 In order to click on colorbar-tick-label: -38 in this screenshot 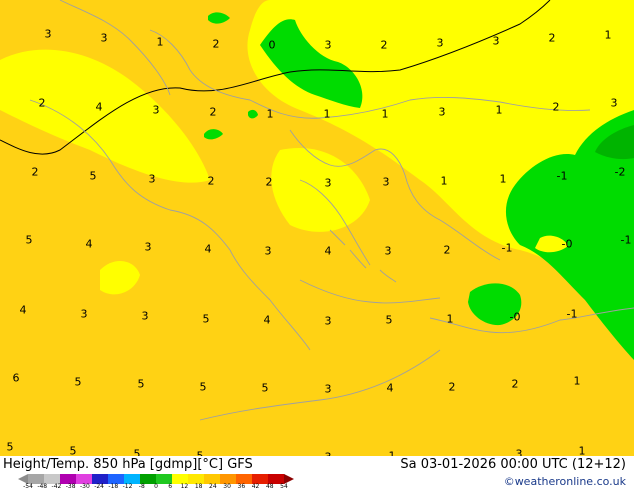, I will do `click(70, 486)`.